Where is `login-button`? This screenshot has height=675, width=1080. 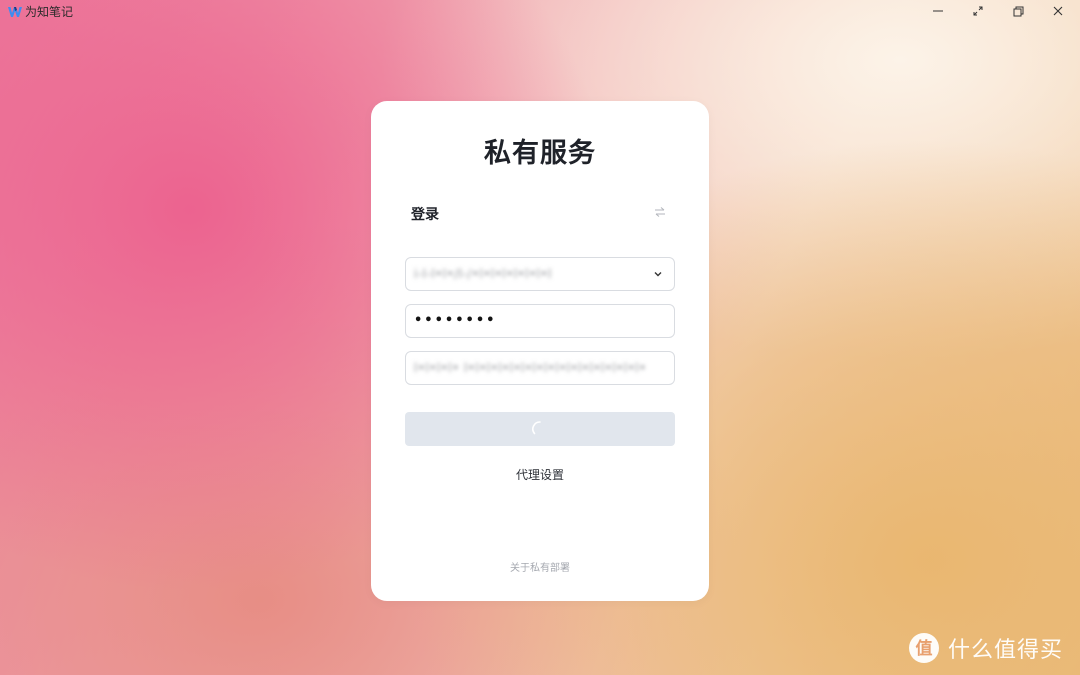 login-button is located at coordinates (540, 429).